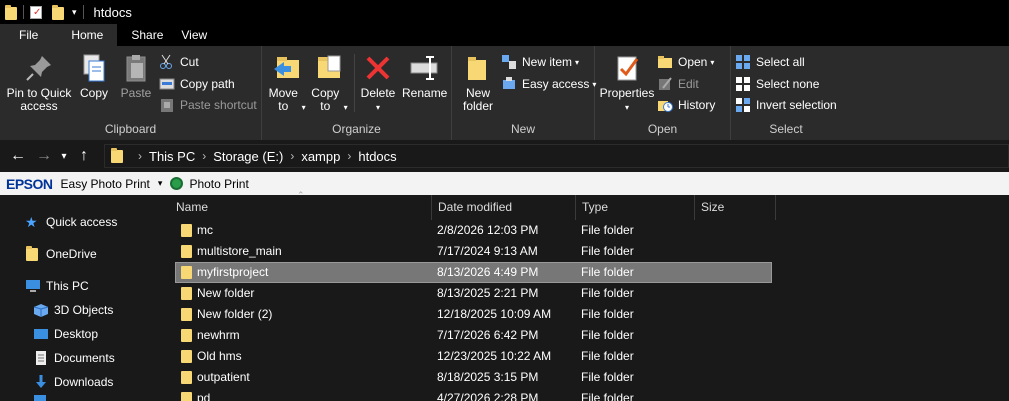 This screenshot has width=1009, height=401. Describe the element at coordinates (179, 62) in the screenshot. I see `cut-button: Cut` at that location.